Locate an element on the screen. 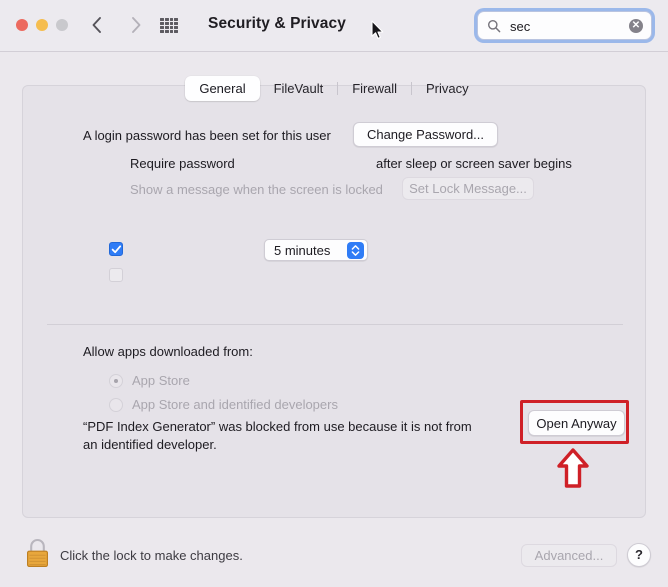 This screenshot has width=668, height=587. traffic-light-buttons is located at coordinates (42, 25).